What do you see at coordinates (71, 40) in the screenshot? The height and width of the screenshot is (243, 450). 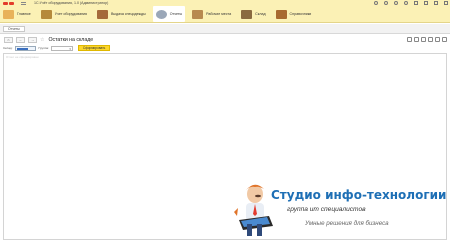 I see `form-title: Остатки на складе` at bounding box center [71, 40].